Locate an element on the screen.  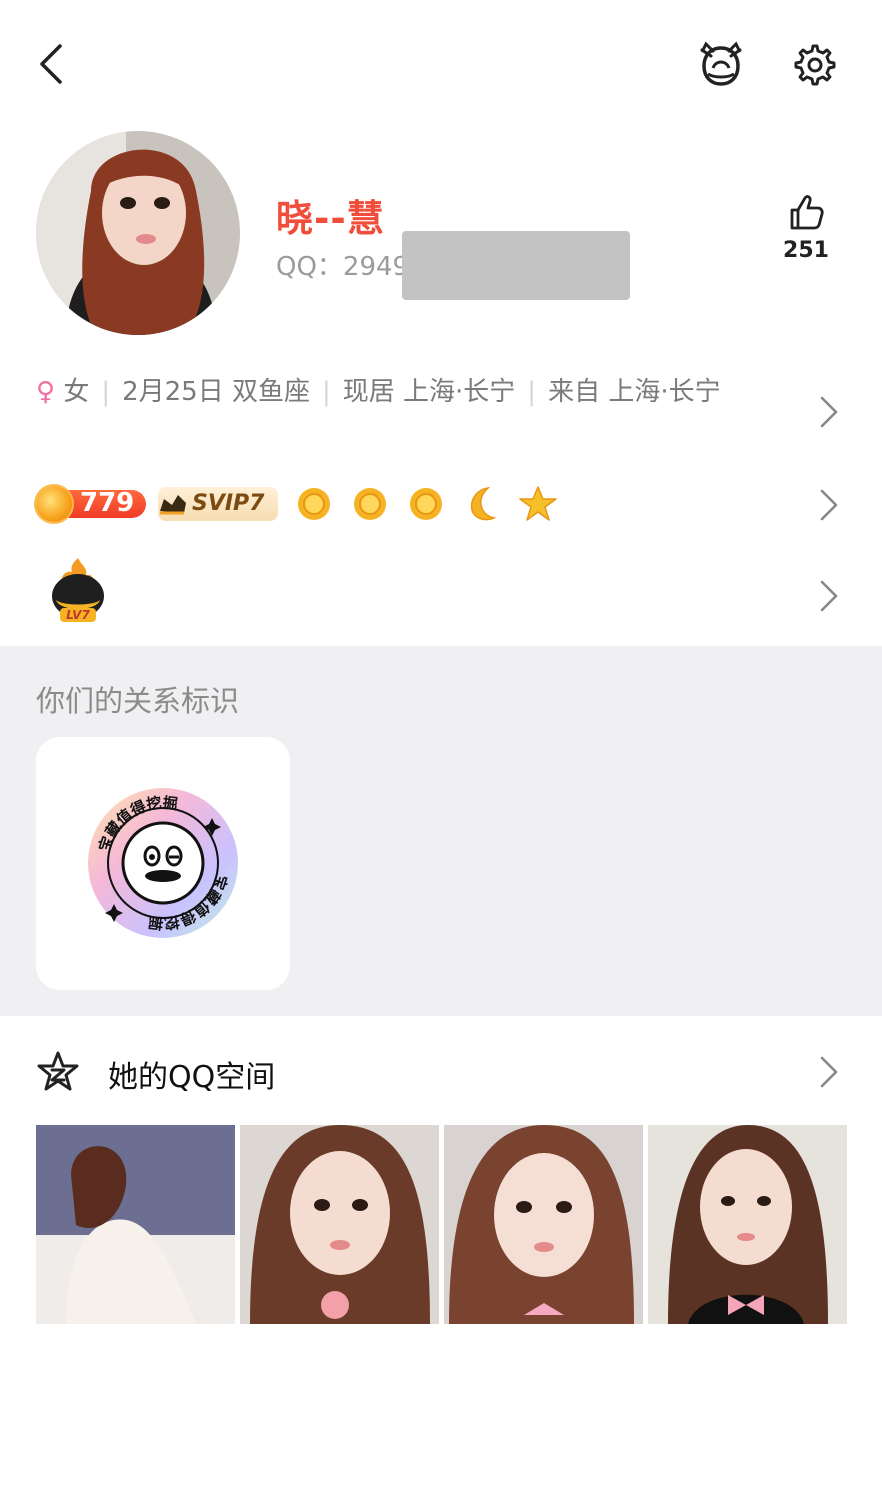
qzone-photo-strip is located at coordinates (441, 1224).